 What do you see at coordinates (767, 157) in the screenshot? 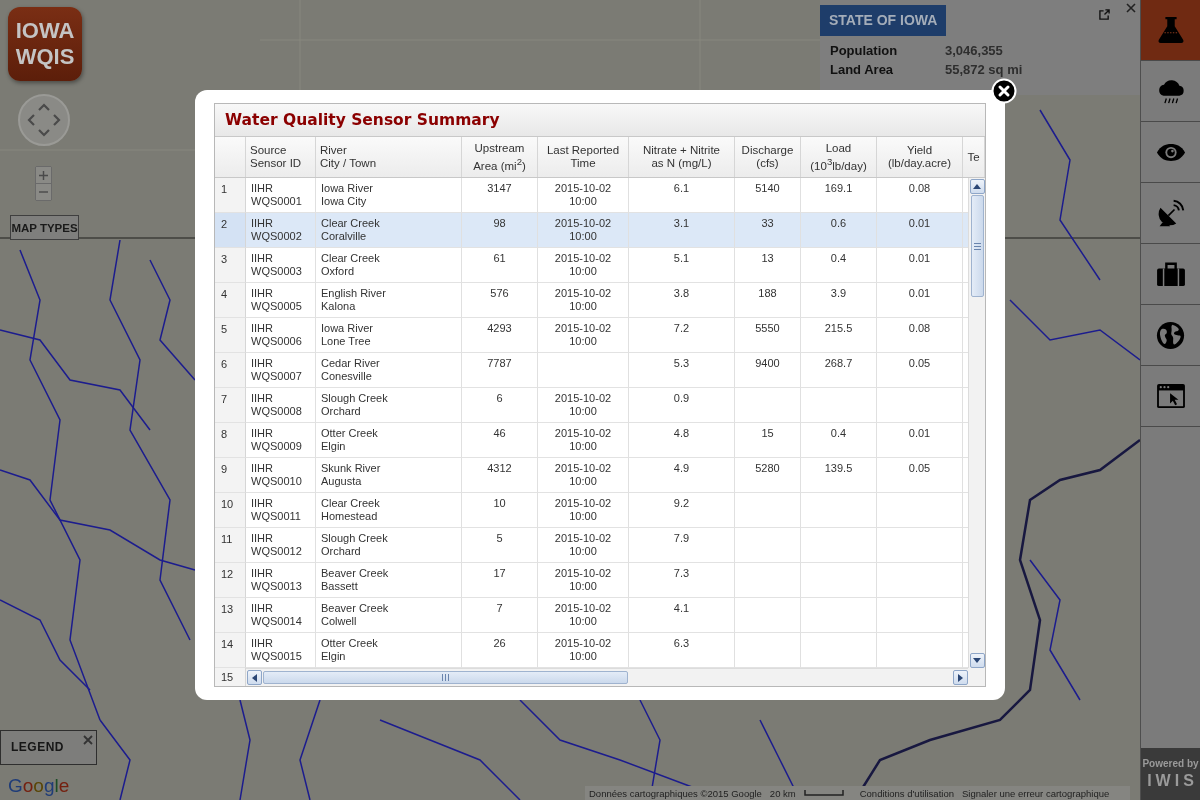
I see `column-header: Discharge (cfs)` at bounding box center [767, 157].